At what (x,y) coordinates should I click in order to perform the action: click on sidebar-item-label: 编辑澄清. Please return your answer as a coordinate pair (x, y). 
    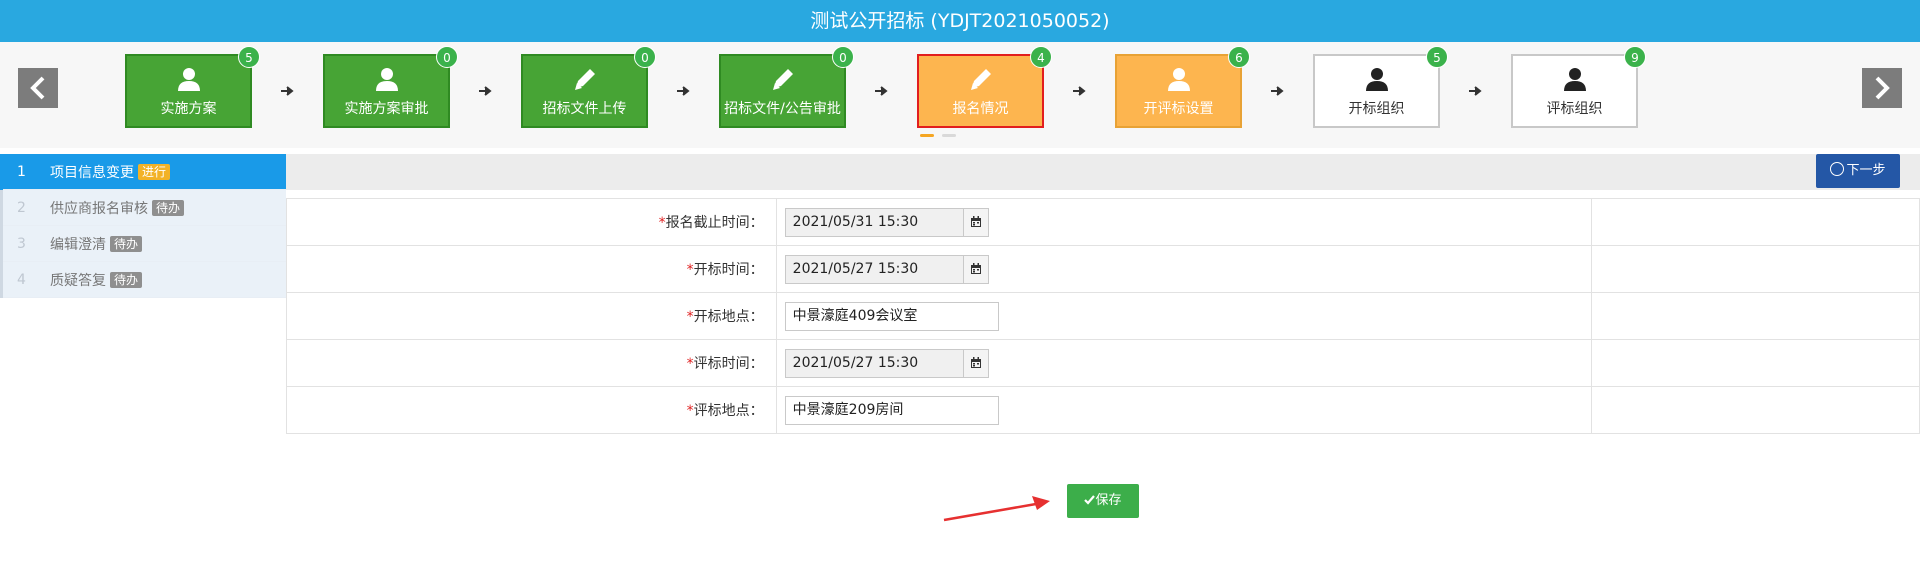
    Looking at the image, I should click on (78, 244).